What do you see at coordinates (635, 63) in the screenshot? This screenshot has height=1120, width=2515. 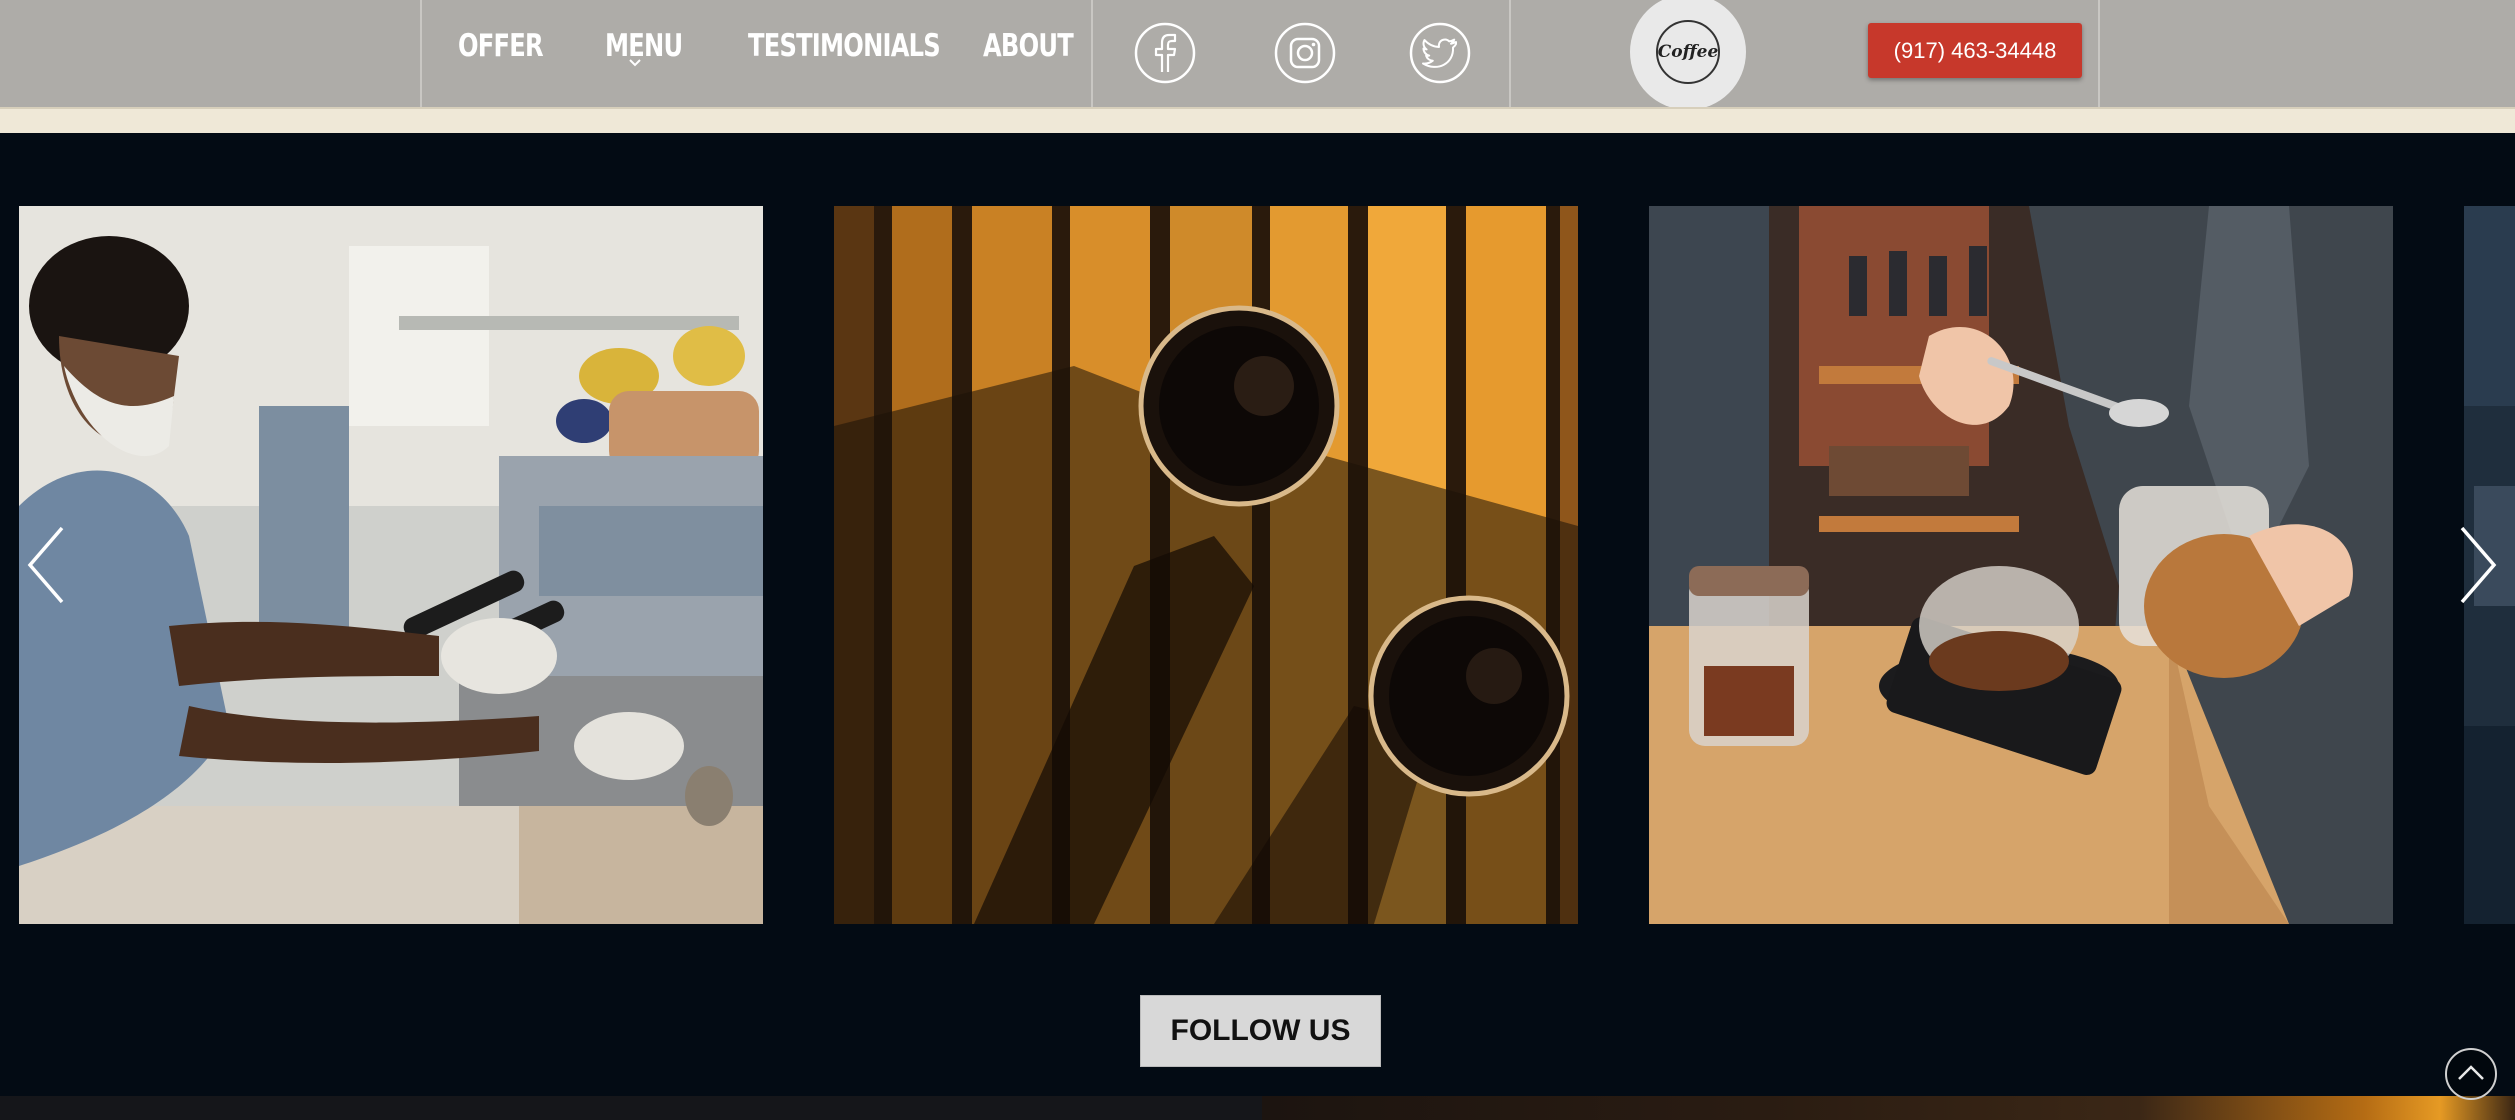 I see `chevron-down-icon` at bounding box center [635, 63].